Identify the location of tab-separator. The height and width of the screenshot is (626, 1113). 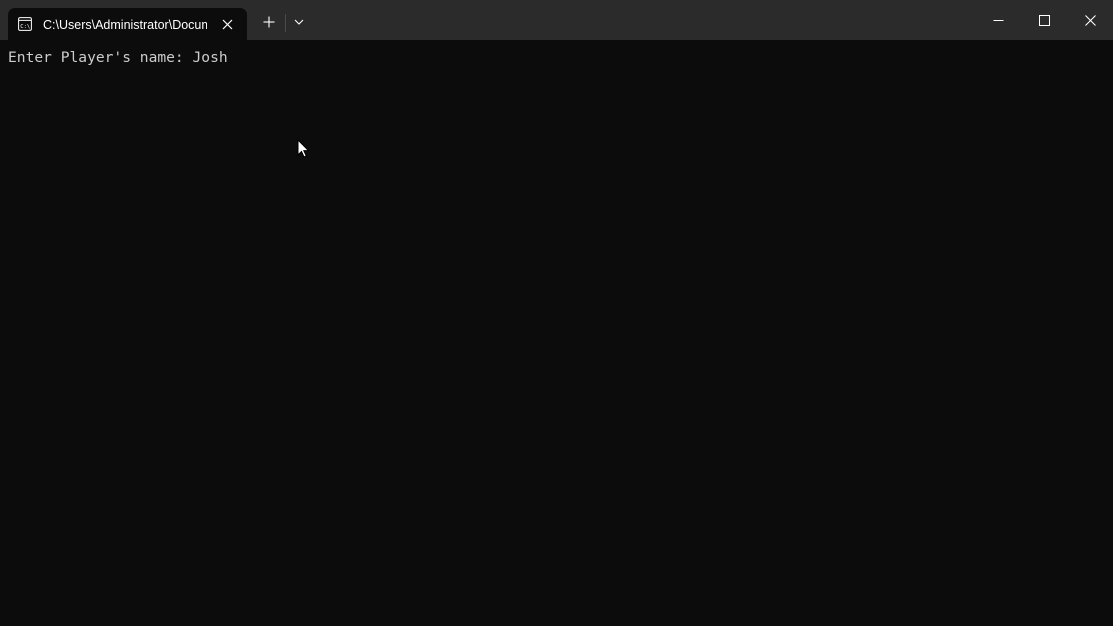
(285, 23).